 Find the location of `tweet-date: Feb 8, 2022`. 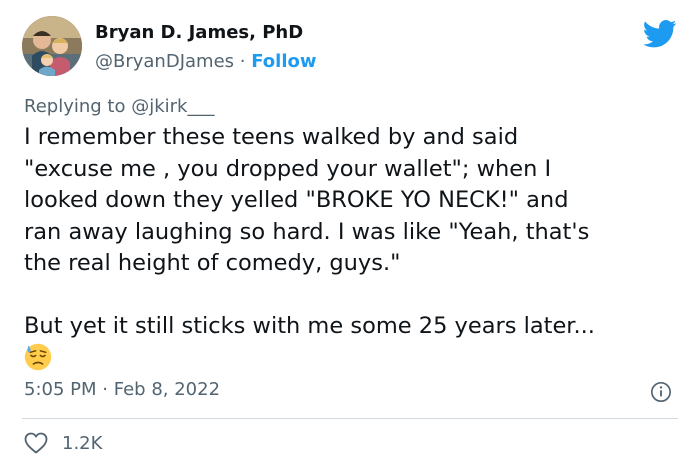

tweet-date: Feb 8, 2022 is located at coordinates (167, 389).